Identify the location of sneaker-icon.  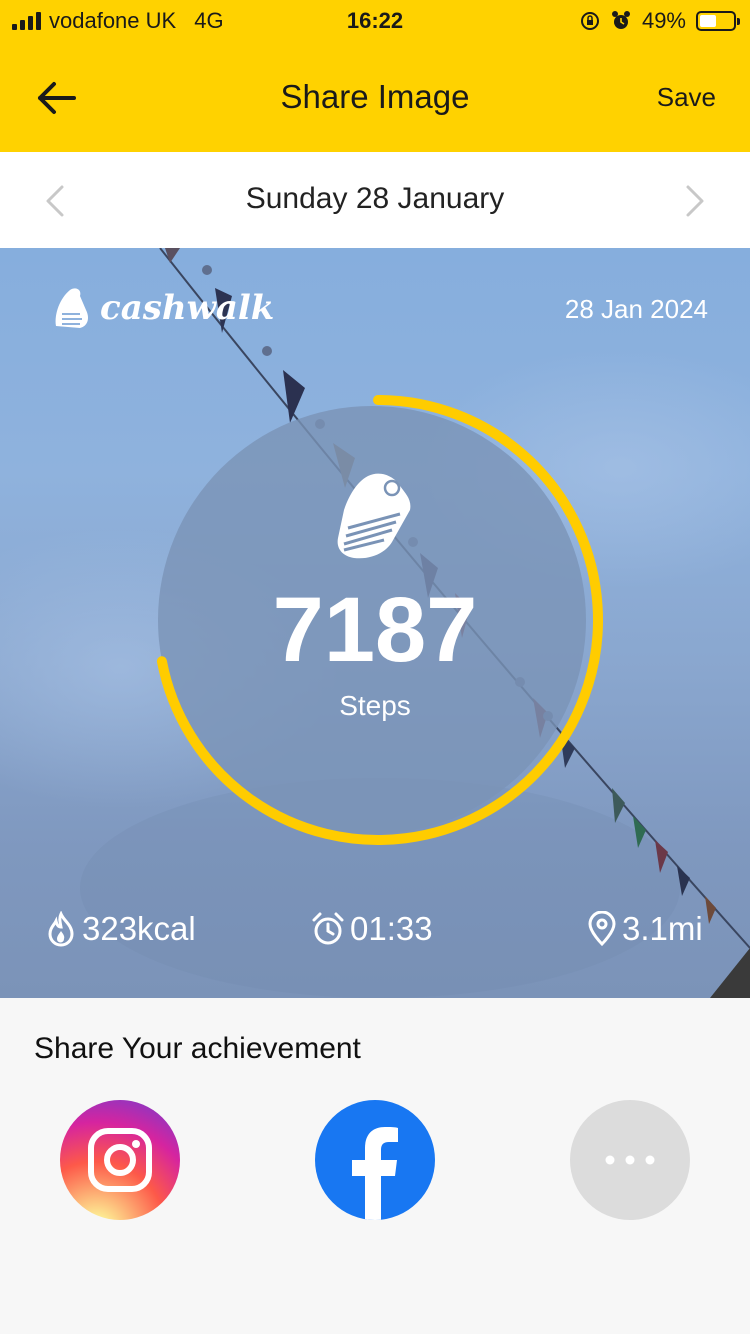
(374, 516).